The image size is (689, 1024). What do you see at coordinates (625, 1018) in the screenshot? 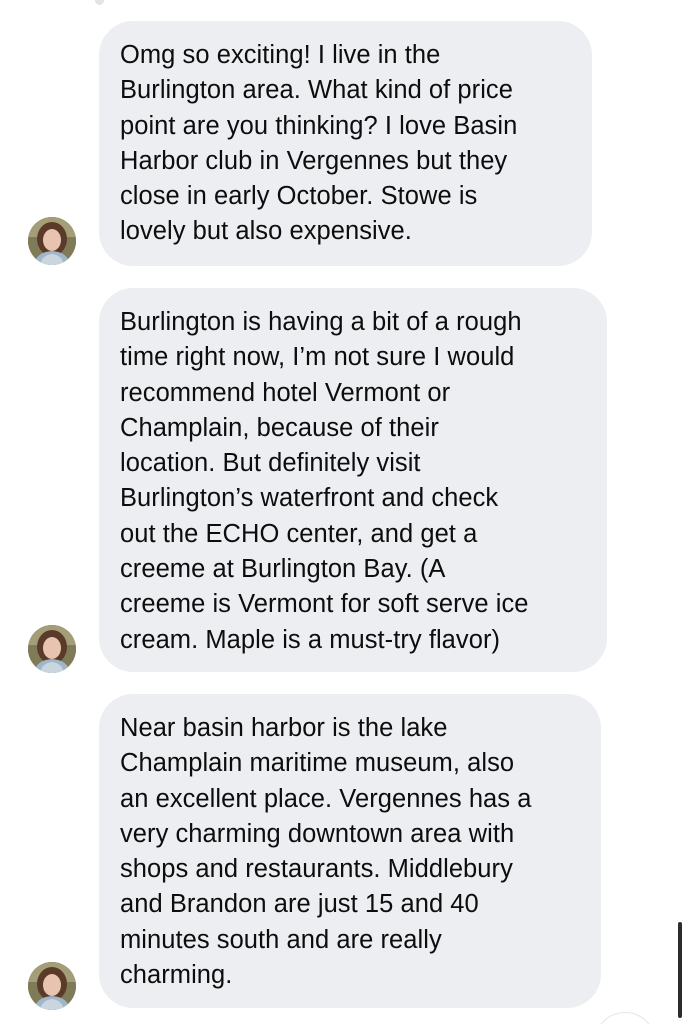
I see `floating-button` at bounding box center [625, 1018].